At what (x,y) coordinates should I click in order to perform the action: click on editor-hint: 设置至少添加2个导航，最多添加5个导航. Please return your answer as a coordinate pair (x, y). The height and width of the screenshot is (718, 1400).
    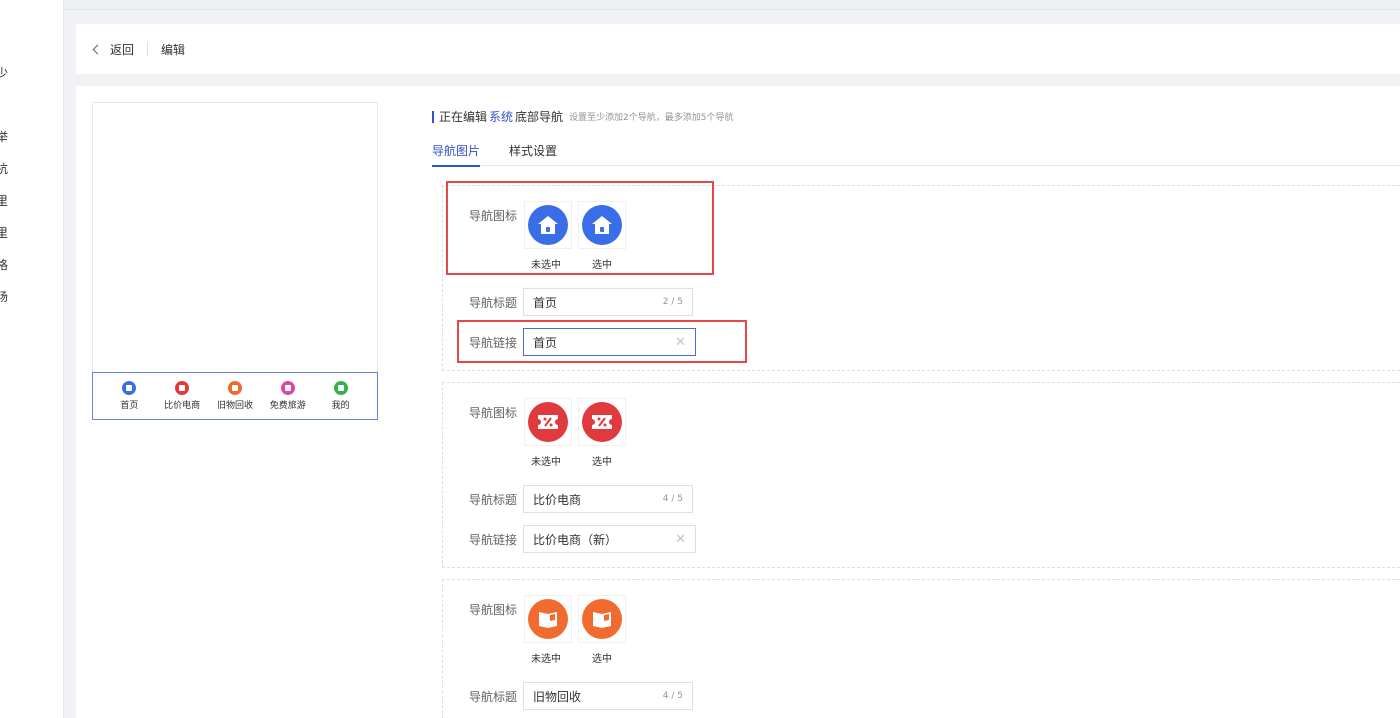
    Looking at the image, I should click on (651, 118).